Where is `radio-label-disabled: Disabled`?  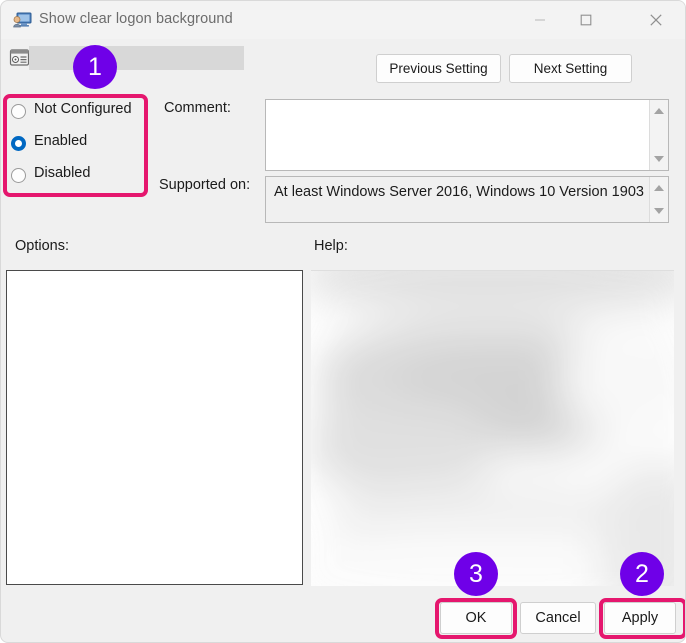
radio-label-disabled: Disabled is located at coordinates (62, 173).